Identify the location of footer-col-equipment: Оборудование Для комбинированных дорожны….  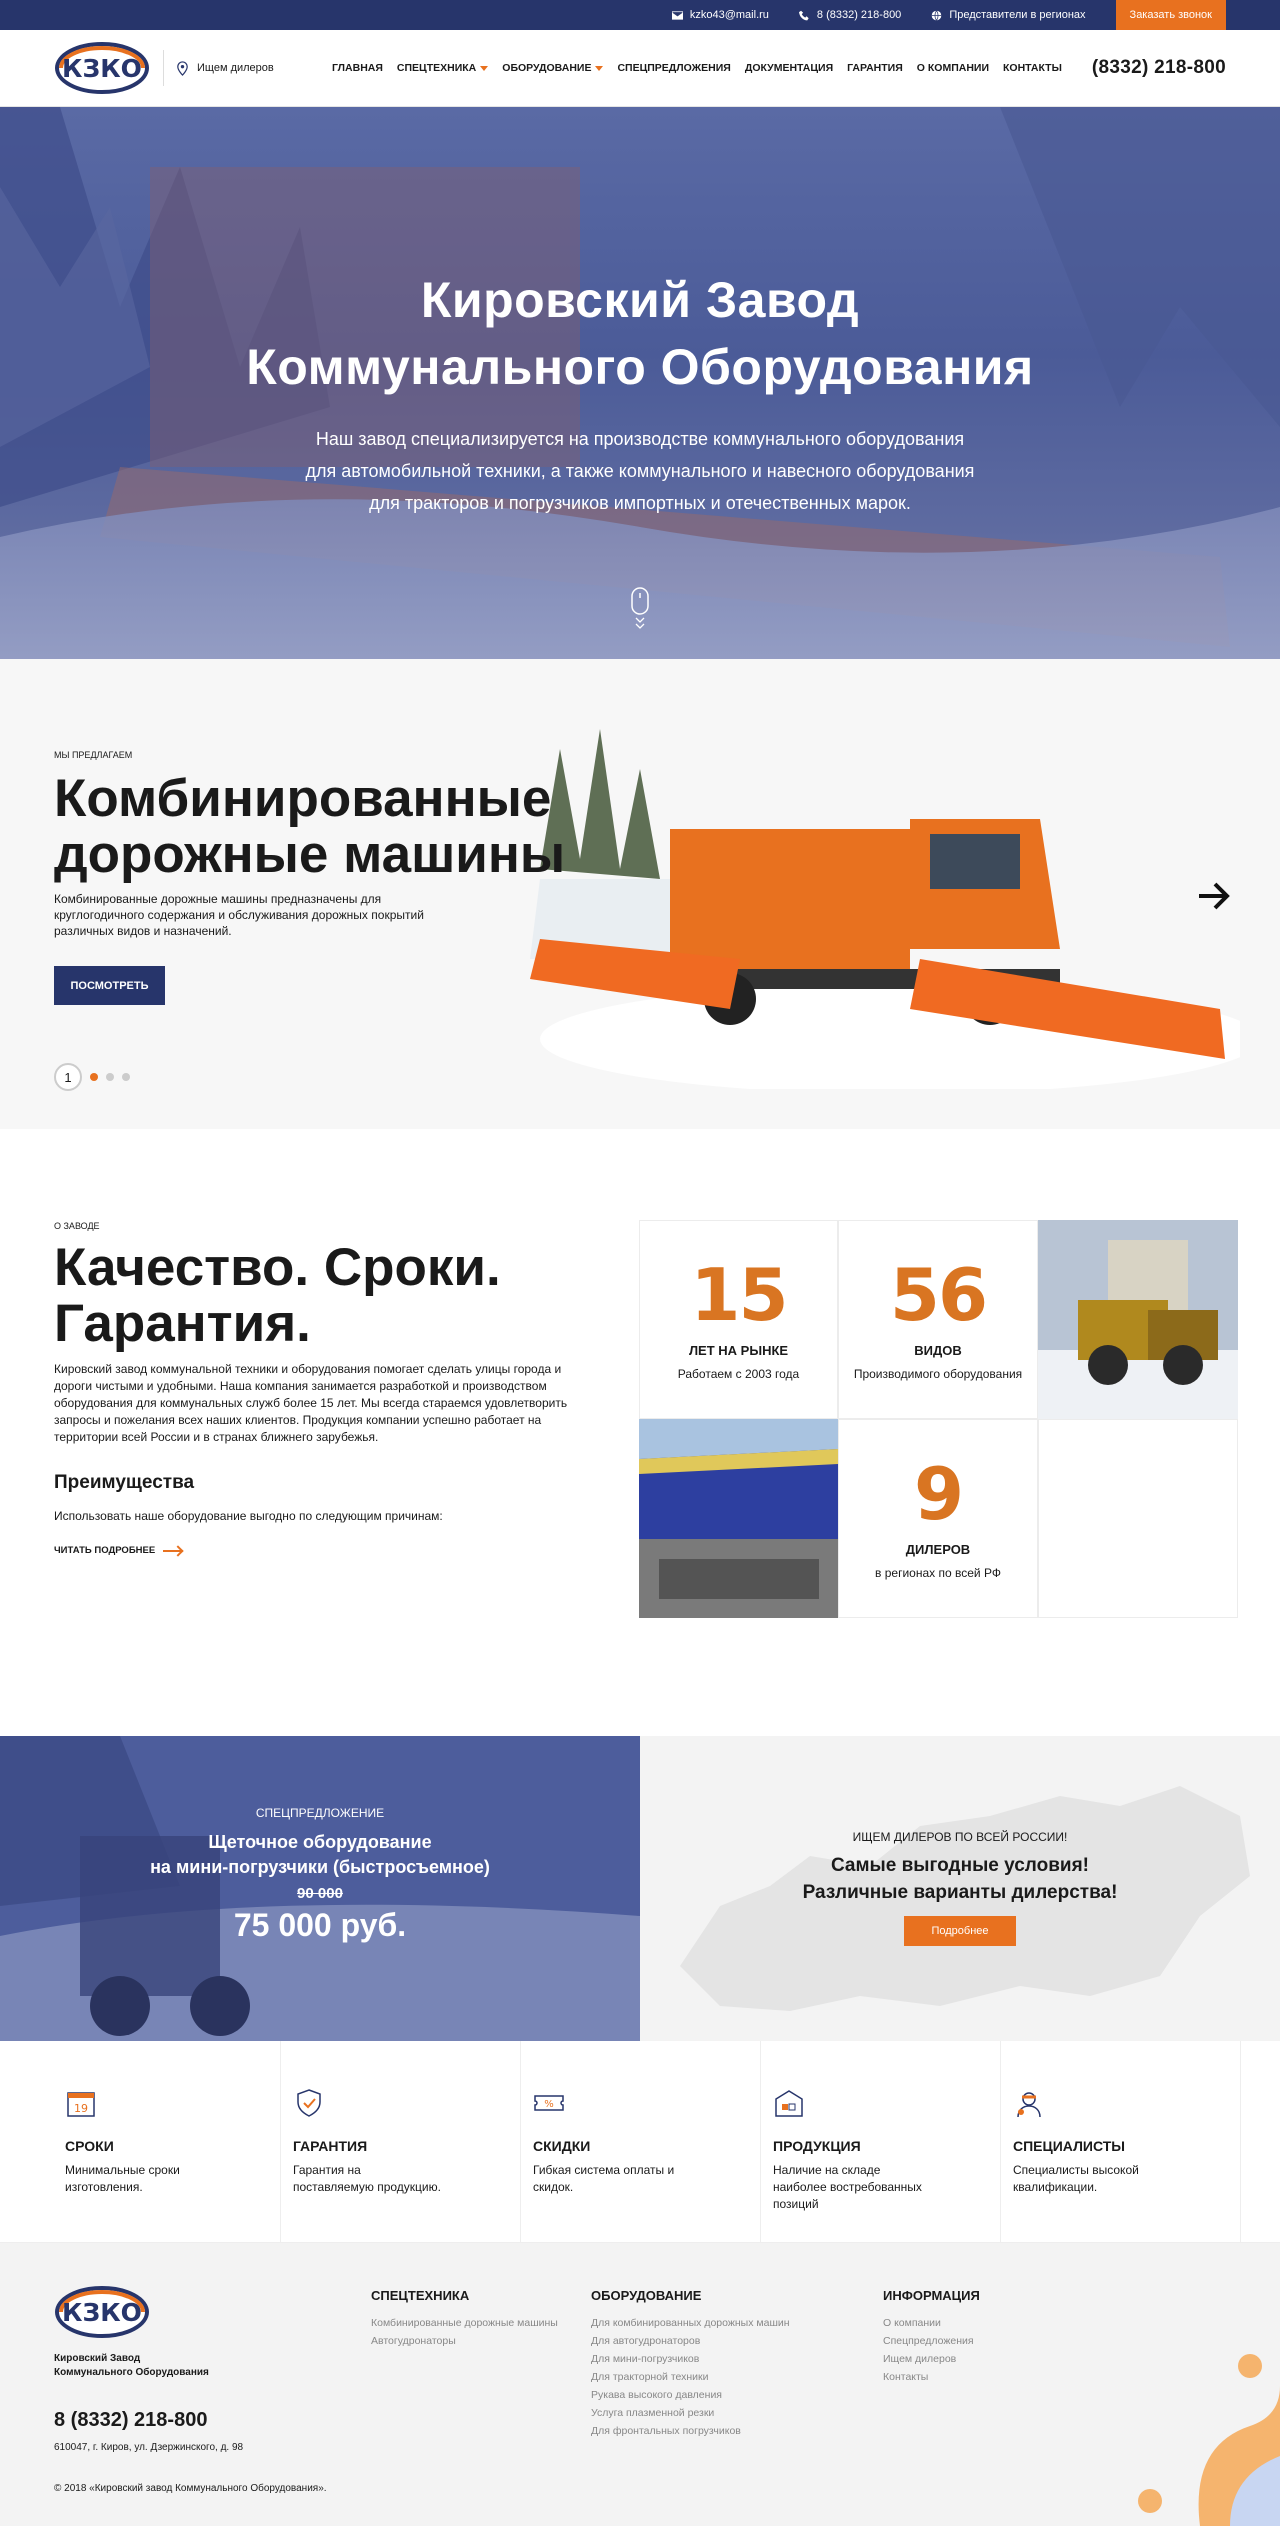
(690, 2364).